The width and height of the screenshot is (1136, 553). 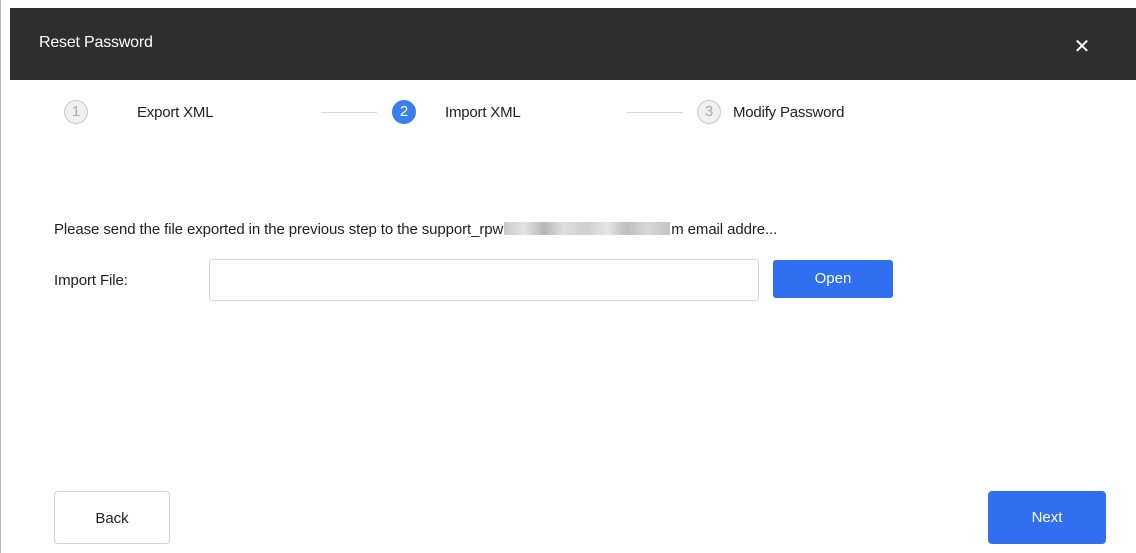 I want to click on dialog-titlebar: Reset Password ✕, so click(x=573, y=44).